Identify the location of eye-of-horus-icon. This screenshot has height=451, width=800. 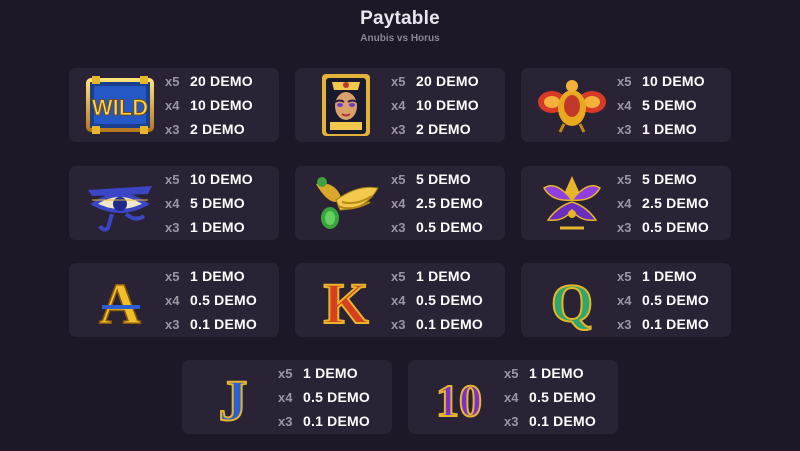
(120, 203).